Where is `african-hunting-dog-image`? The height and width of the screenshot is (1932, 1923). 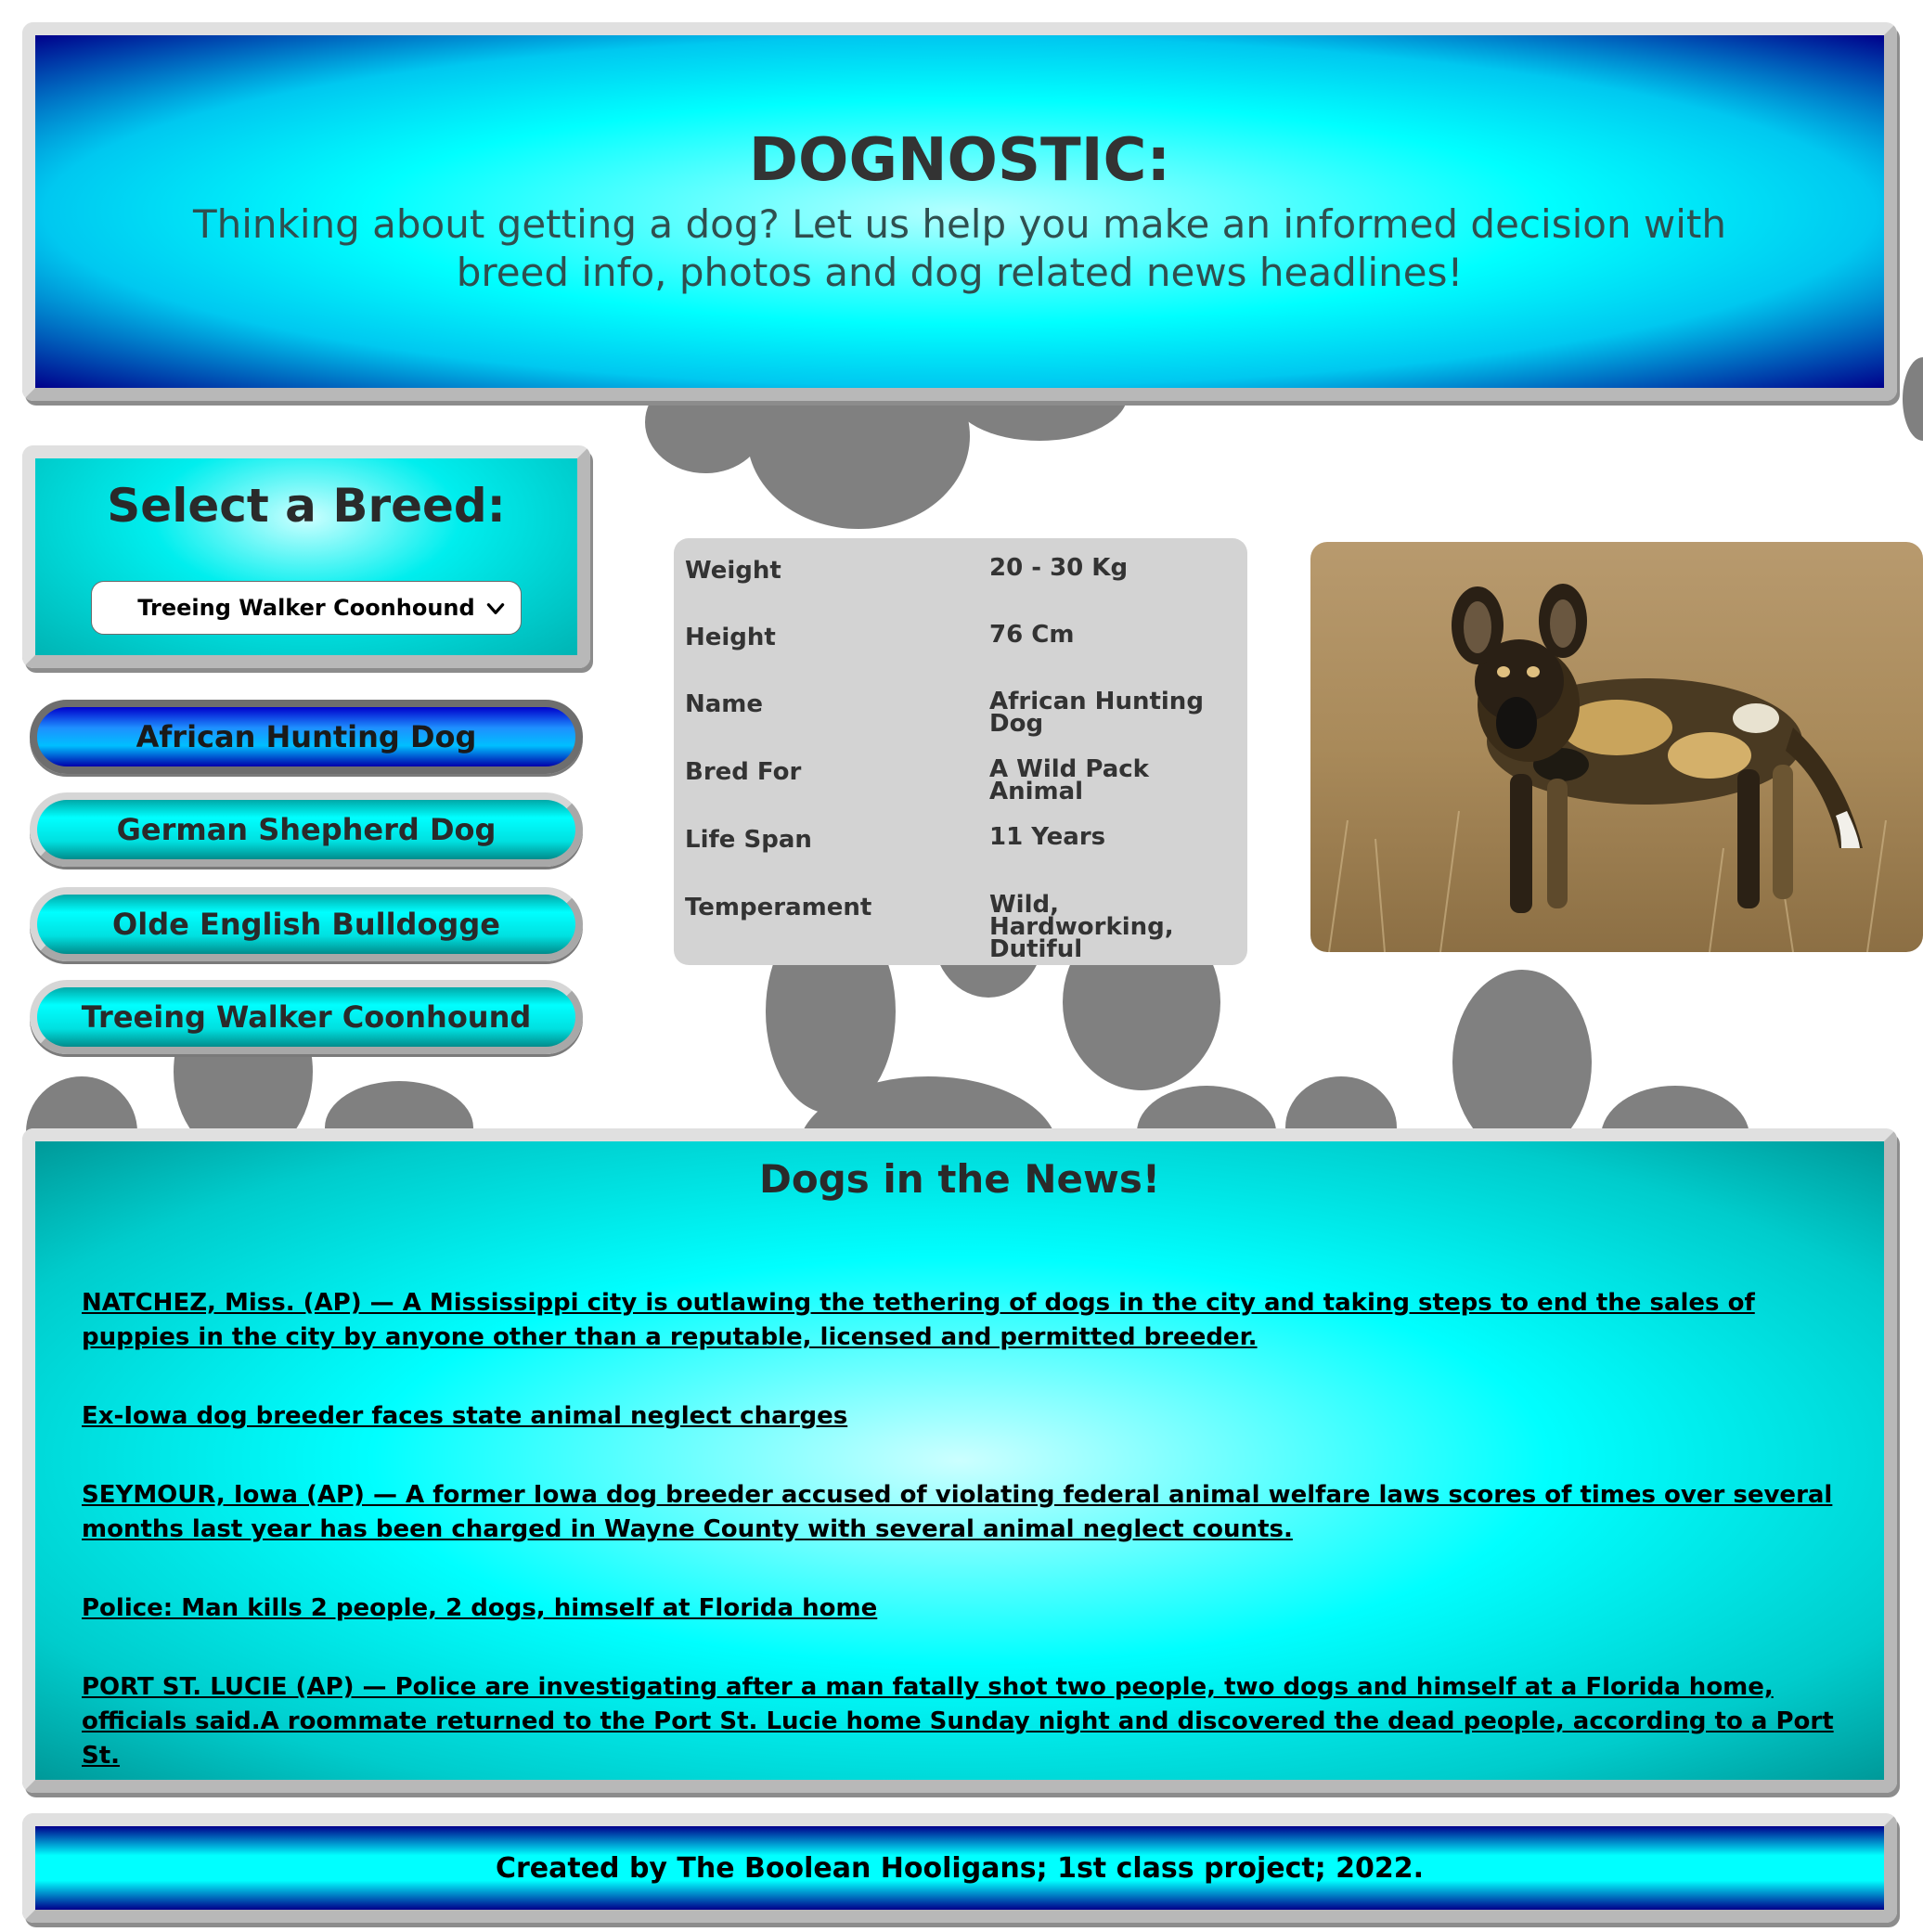 african-hunting-dog-image is located at coordinates (1616, 747).